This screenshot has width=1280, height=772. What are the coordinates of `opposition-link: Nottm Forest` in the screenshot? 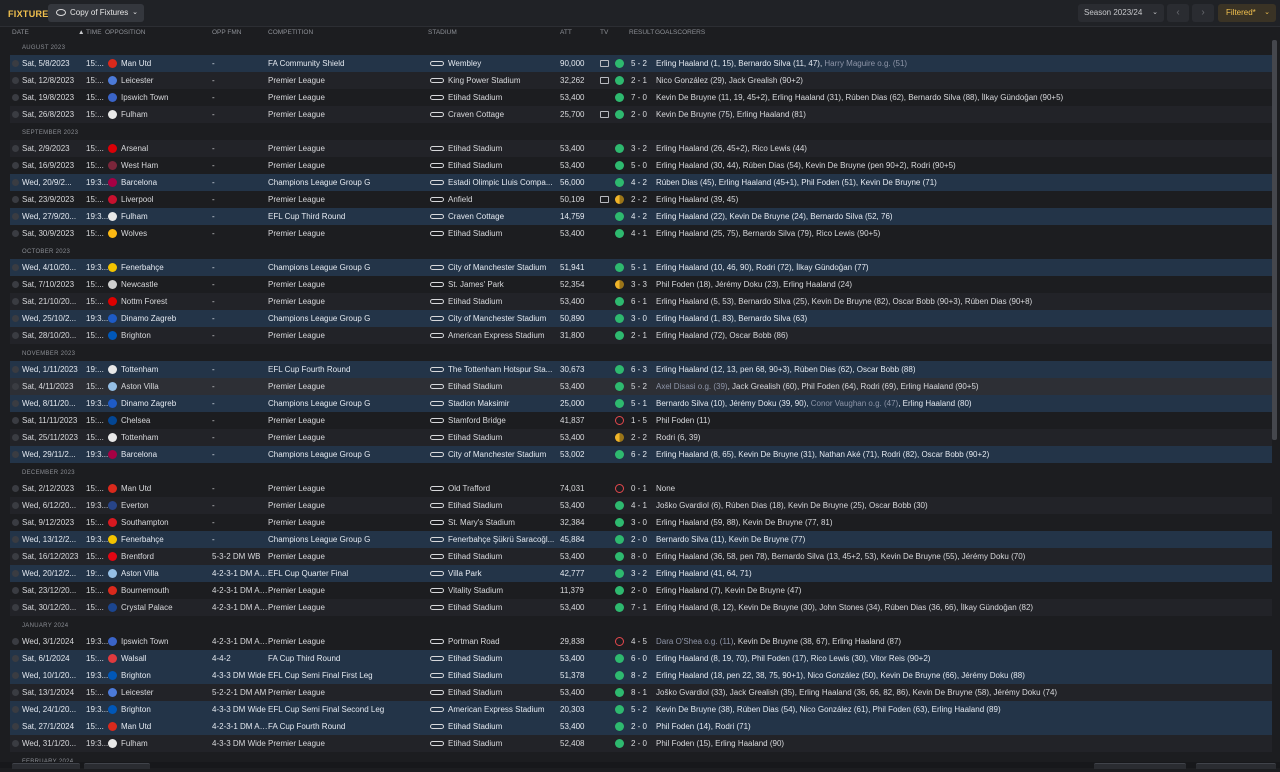 It's located at (168, 301).